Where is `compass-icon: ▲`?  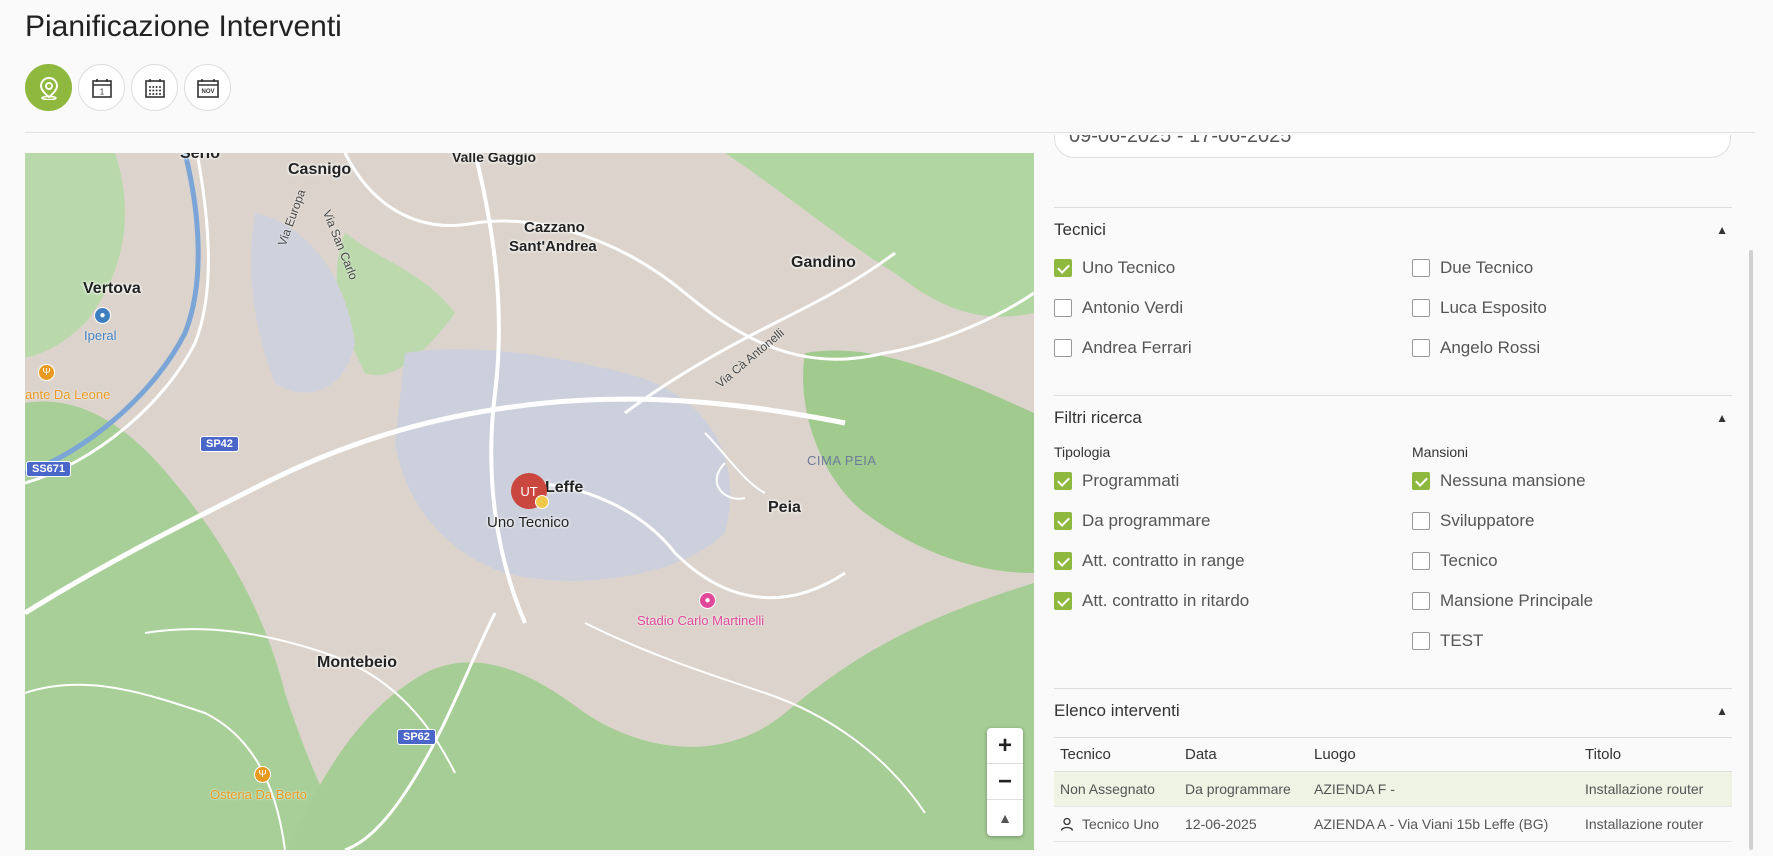
compass-icon: ▲ is located at coordinates (1005, 818).